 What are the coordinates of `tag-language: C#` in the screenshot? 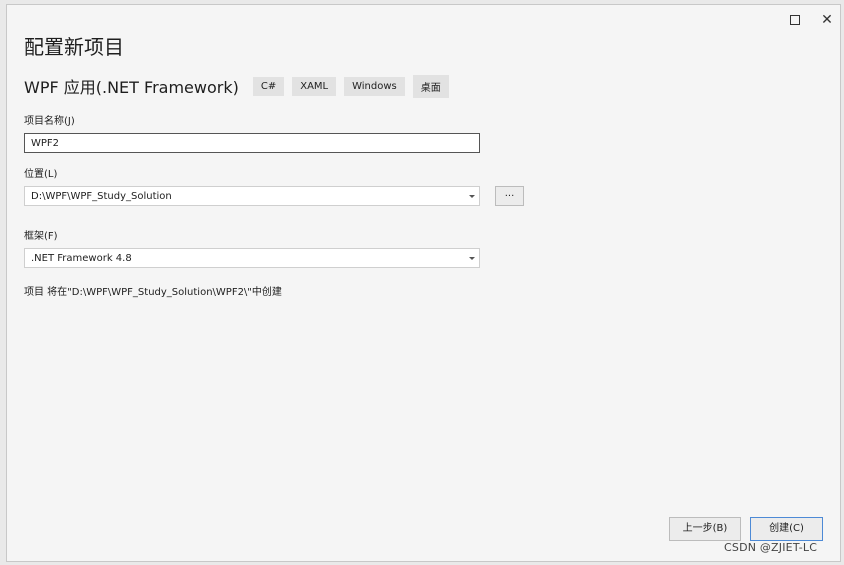 It's located at (268, 86).